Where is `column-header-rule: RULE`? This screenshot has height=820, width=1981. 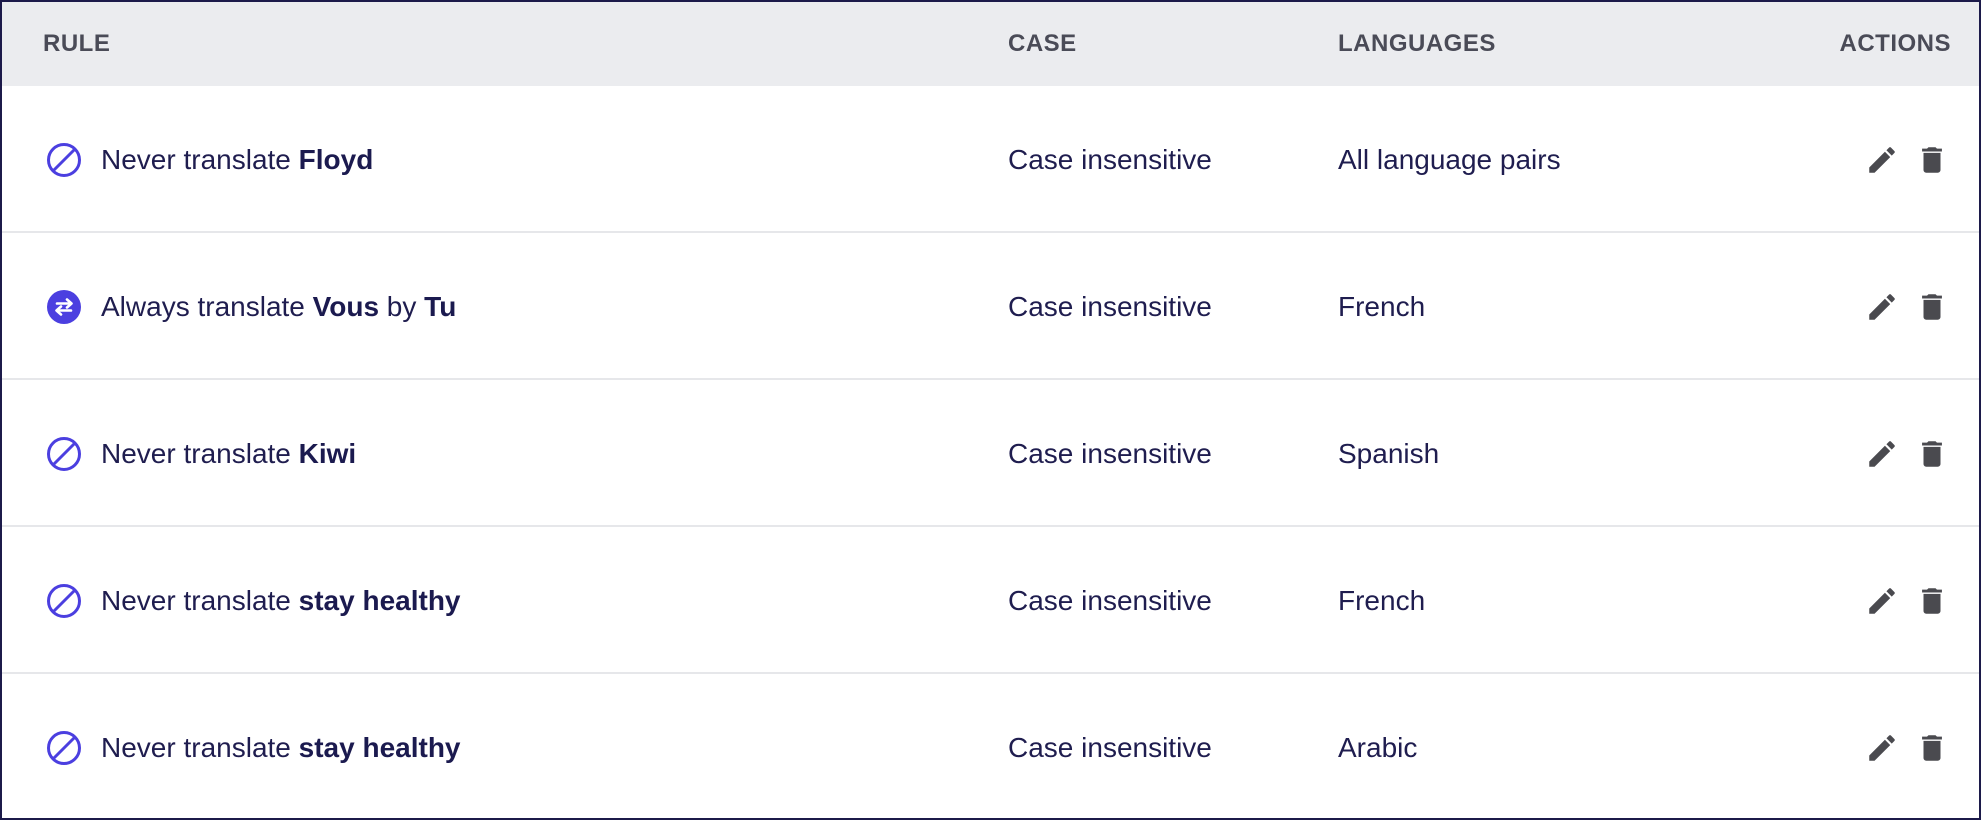
column-header-rule: RULE is located at coordinates (77, 43).